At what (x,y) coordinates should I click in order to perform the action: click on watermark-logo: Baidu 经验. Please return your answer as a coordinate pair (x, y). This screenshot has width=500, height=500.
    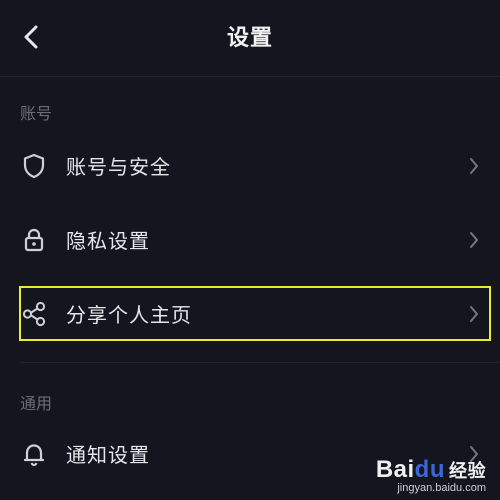
    Looking at the image, I should click on (430, 469).